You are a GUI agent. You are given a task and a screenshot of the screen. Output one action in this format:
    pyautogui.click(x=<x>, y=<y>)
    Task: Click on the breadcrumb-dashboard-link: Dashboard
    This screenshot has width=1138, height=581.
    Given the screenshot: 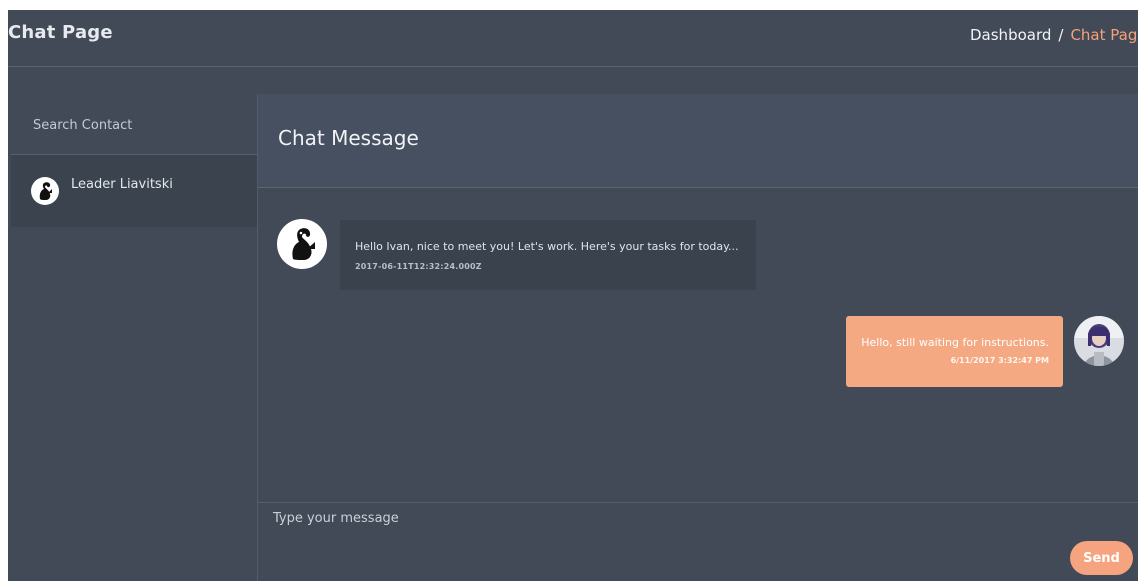 What is the action you would take?
    pyautogui.click(x=1010, y=35)
    